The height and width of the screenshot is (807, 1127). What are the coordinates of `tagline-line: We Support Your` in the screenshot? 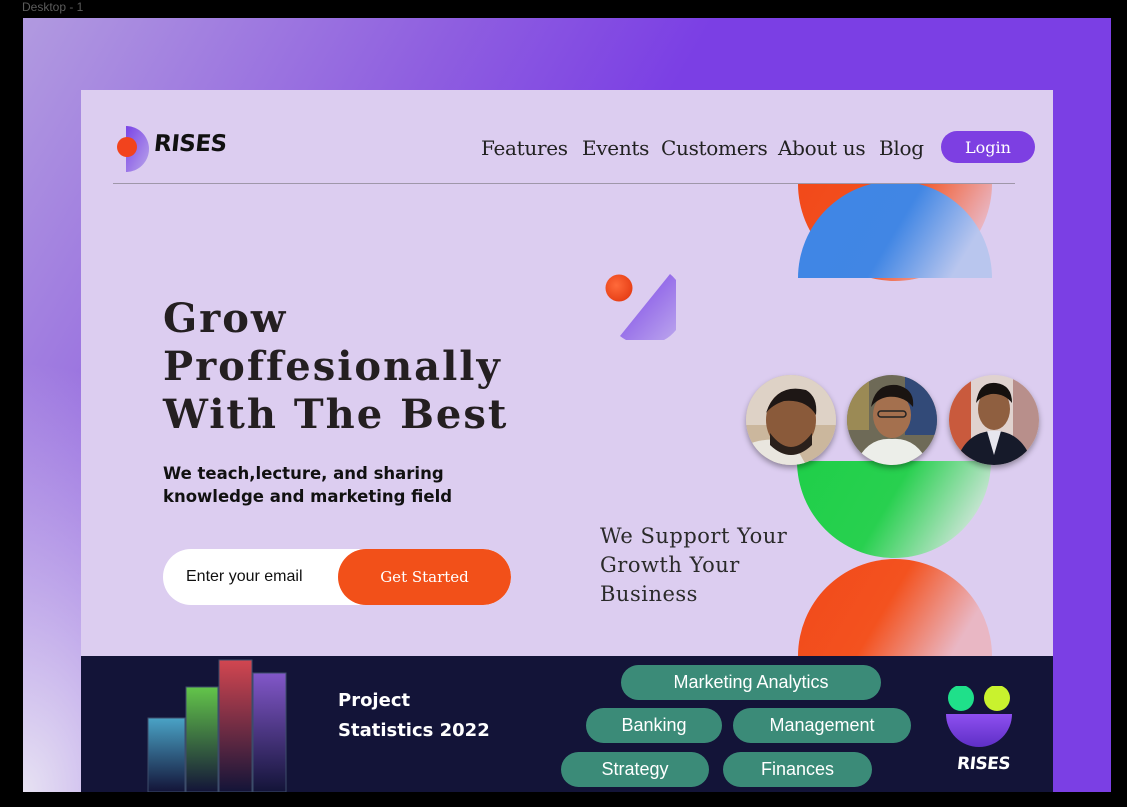 It's located at (694, 536).